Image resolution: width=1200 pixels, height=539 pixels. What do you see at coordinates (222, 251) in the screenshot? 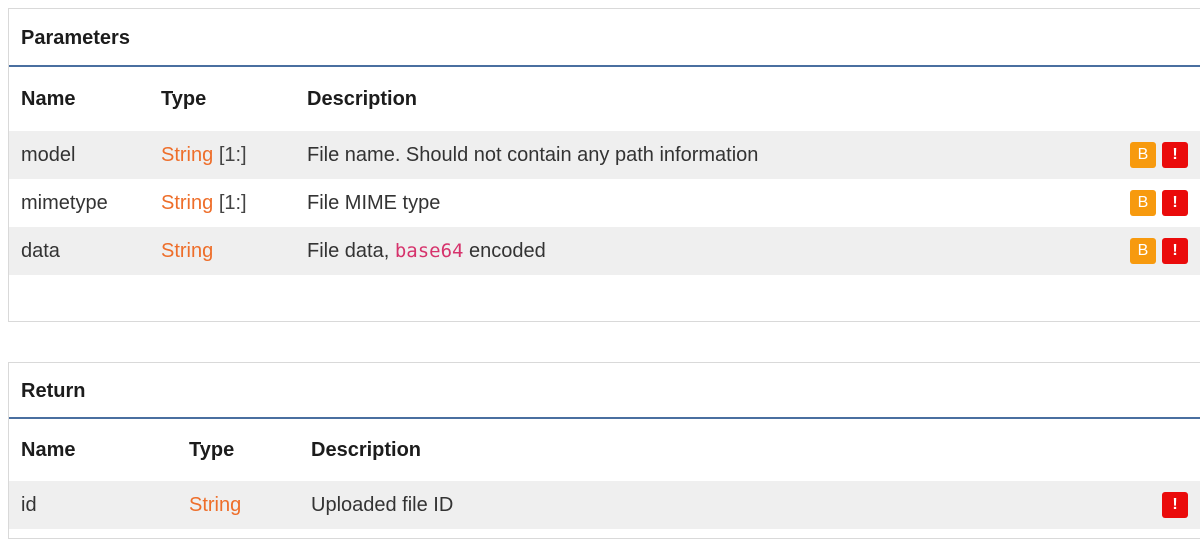
I see `param-type: String` at bounding box center [222, 251].